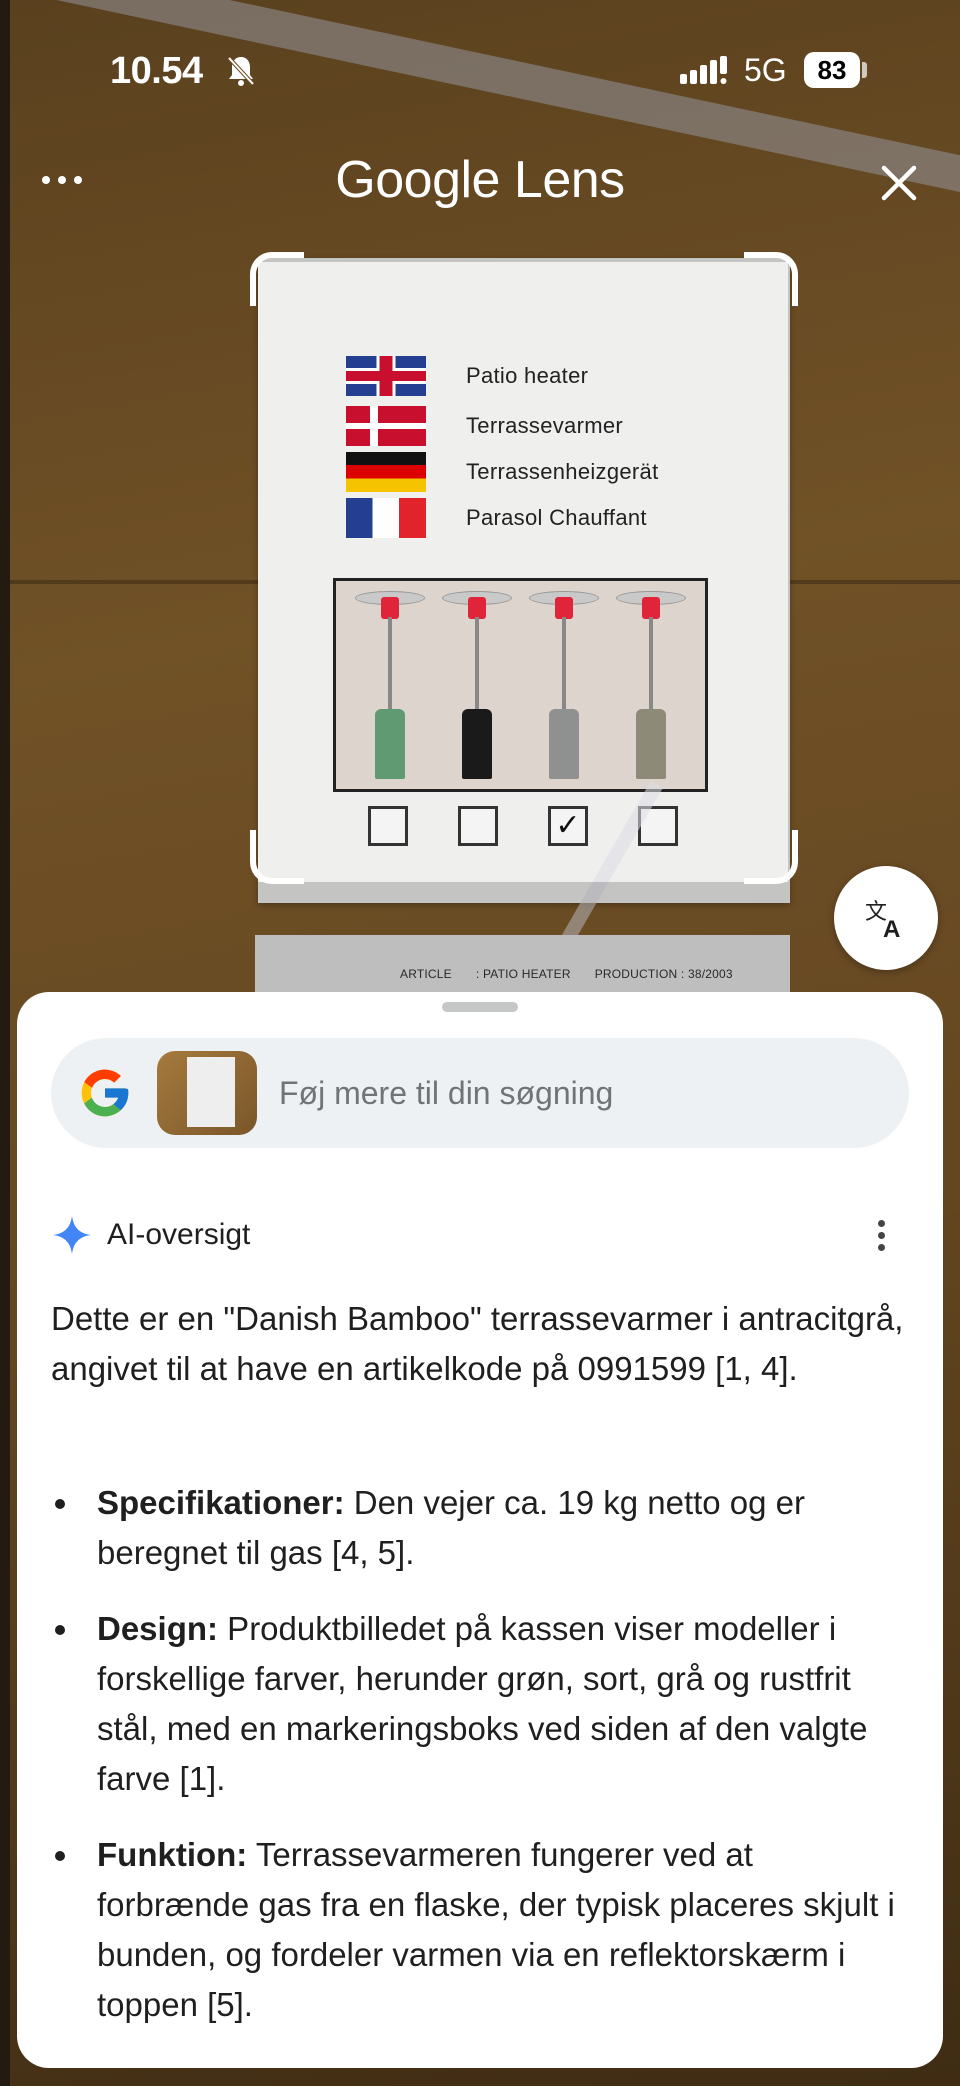  Describe the element at coordinates (480, 70) in the screenshot. I see `status-bar: 10.54 5G 83` at that location.